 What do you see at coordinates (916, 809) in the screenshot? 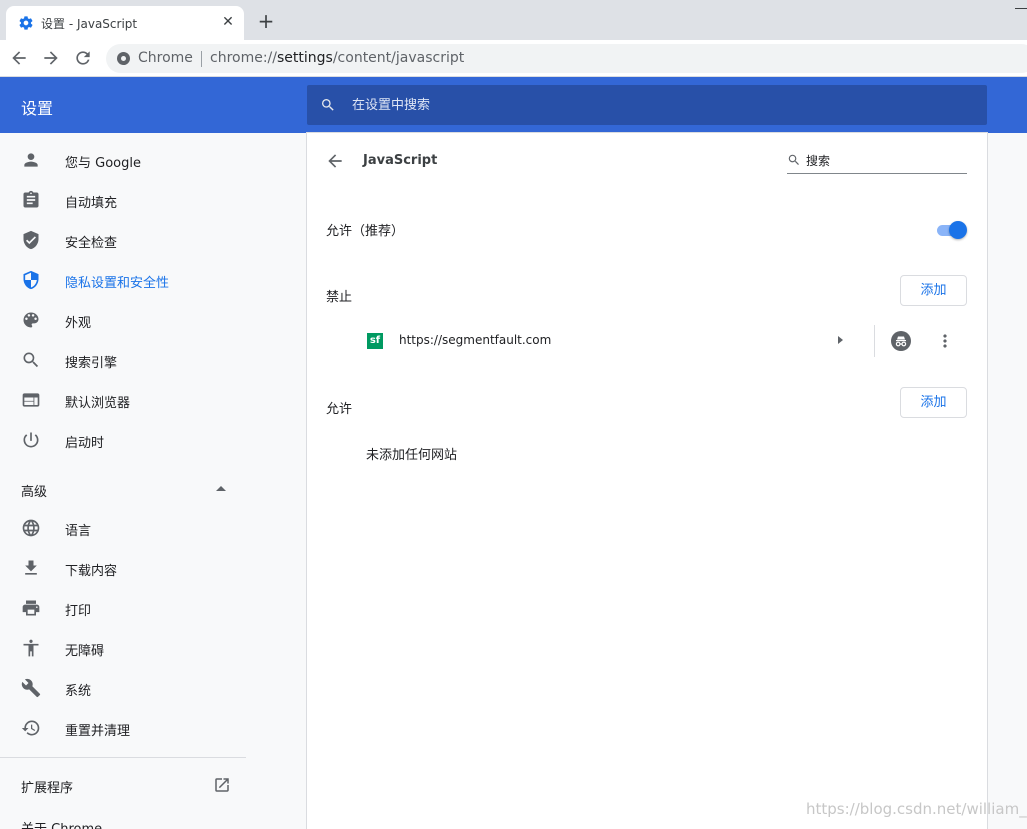
I see `watermark: https://blog.csdn.net/william_n` at bounding box center [916, 809].